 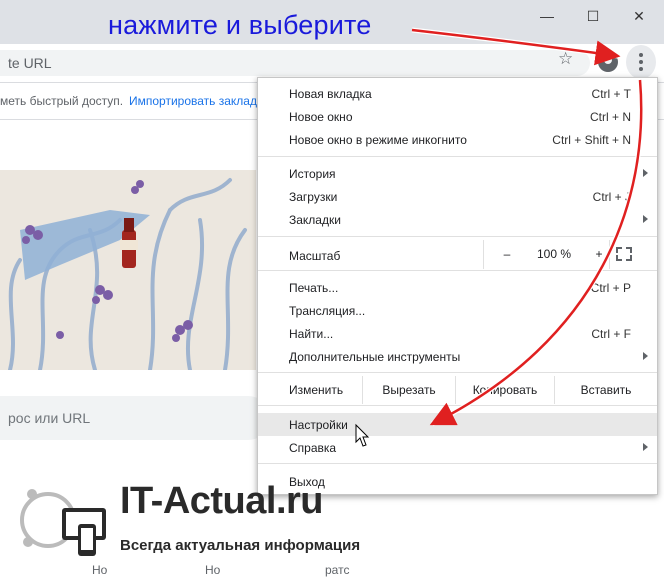 I want to click on title-bar: нажмите и выберите — ☐ ✕, so click(x=332, y=22).